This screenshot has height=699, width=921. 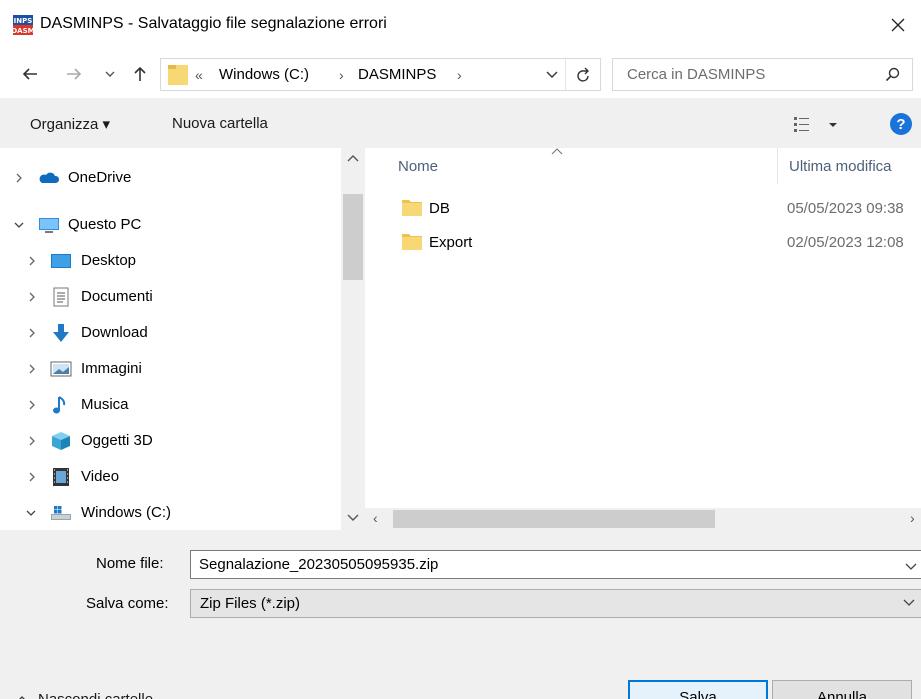 I want to click on tree-item-onedrive: OneDrive, so click(x=170, y=178).